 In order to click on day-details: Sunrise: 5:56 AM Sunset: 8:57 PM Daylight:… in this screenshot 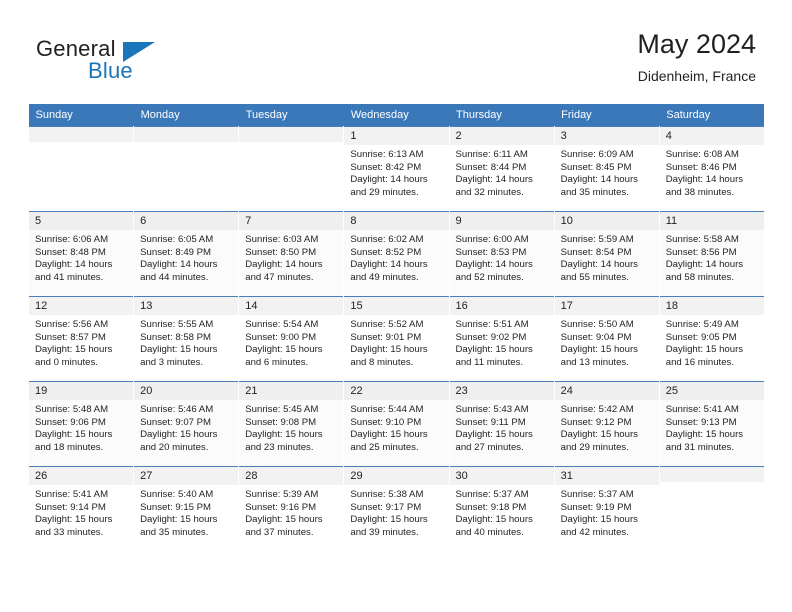, I will do `click(81, 342)`.